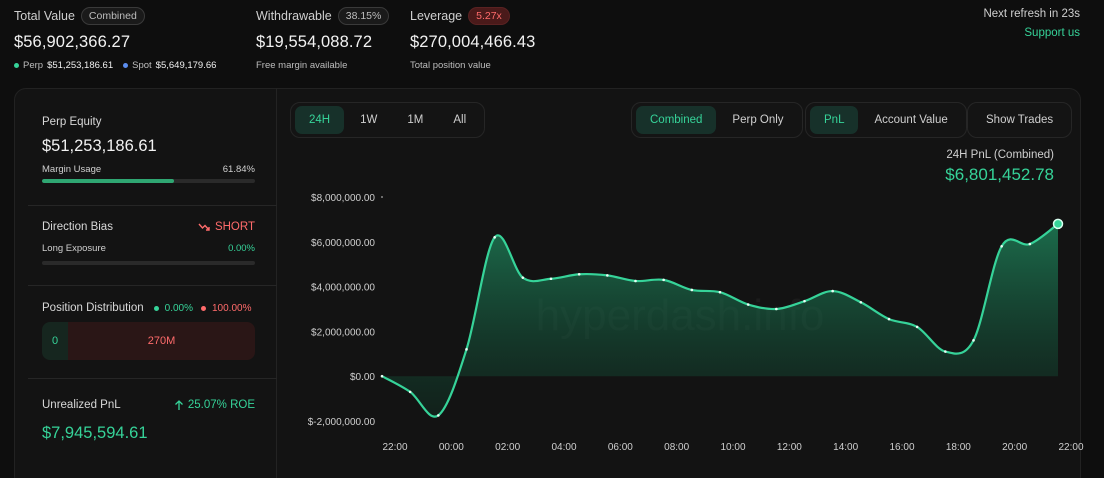 The height and width of the screenshot is (478, 1104). Describe the element at coordinates (72, 122) in the screenshot. I see `perp-equity-label: Perp Equity` at that location.